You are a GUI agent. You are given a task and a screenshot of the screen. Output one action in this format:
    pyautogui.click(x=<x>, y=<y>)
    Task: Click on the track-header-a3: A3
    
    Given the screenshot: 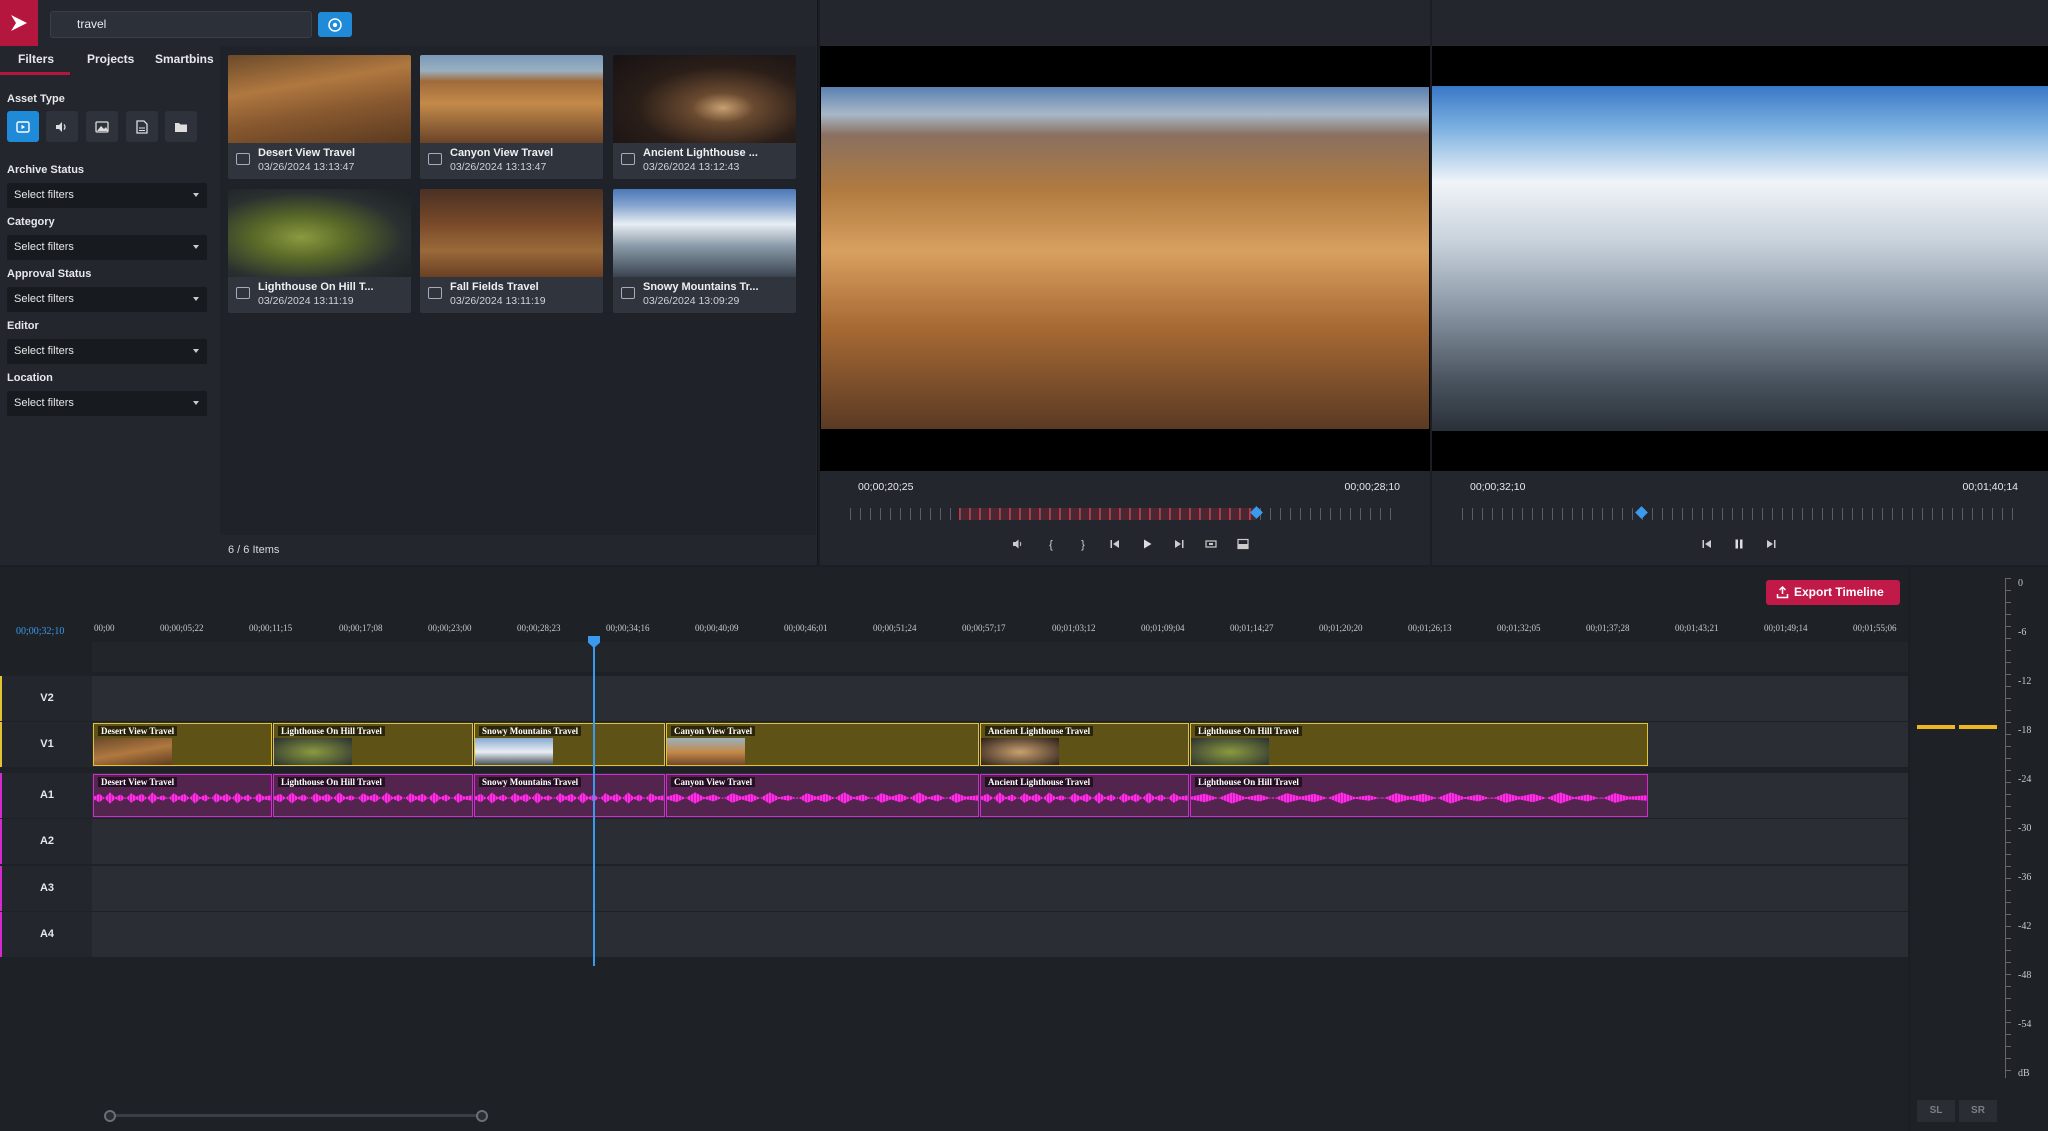 What is the action you would take?
    pyautogui.click(x=46, y=888)
    